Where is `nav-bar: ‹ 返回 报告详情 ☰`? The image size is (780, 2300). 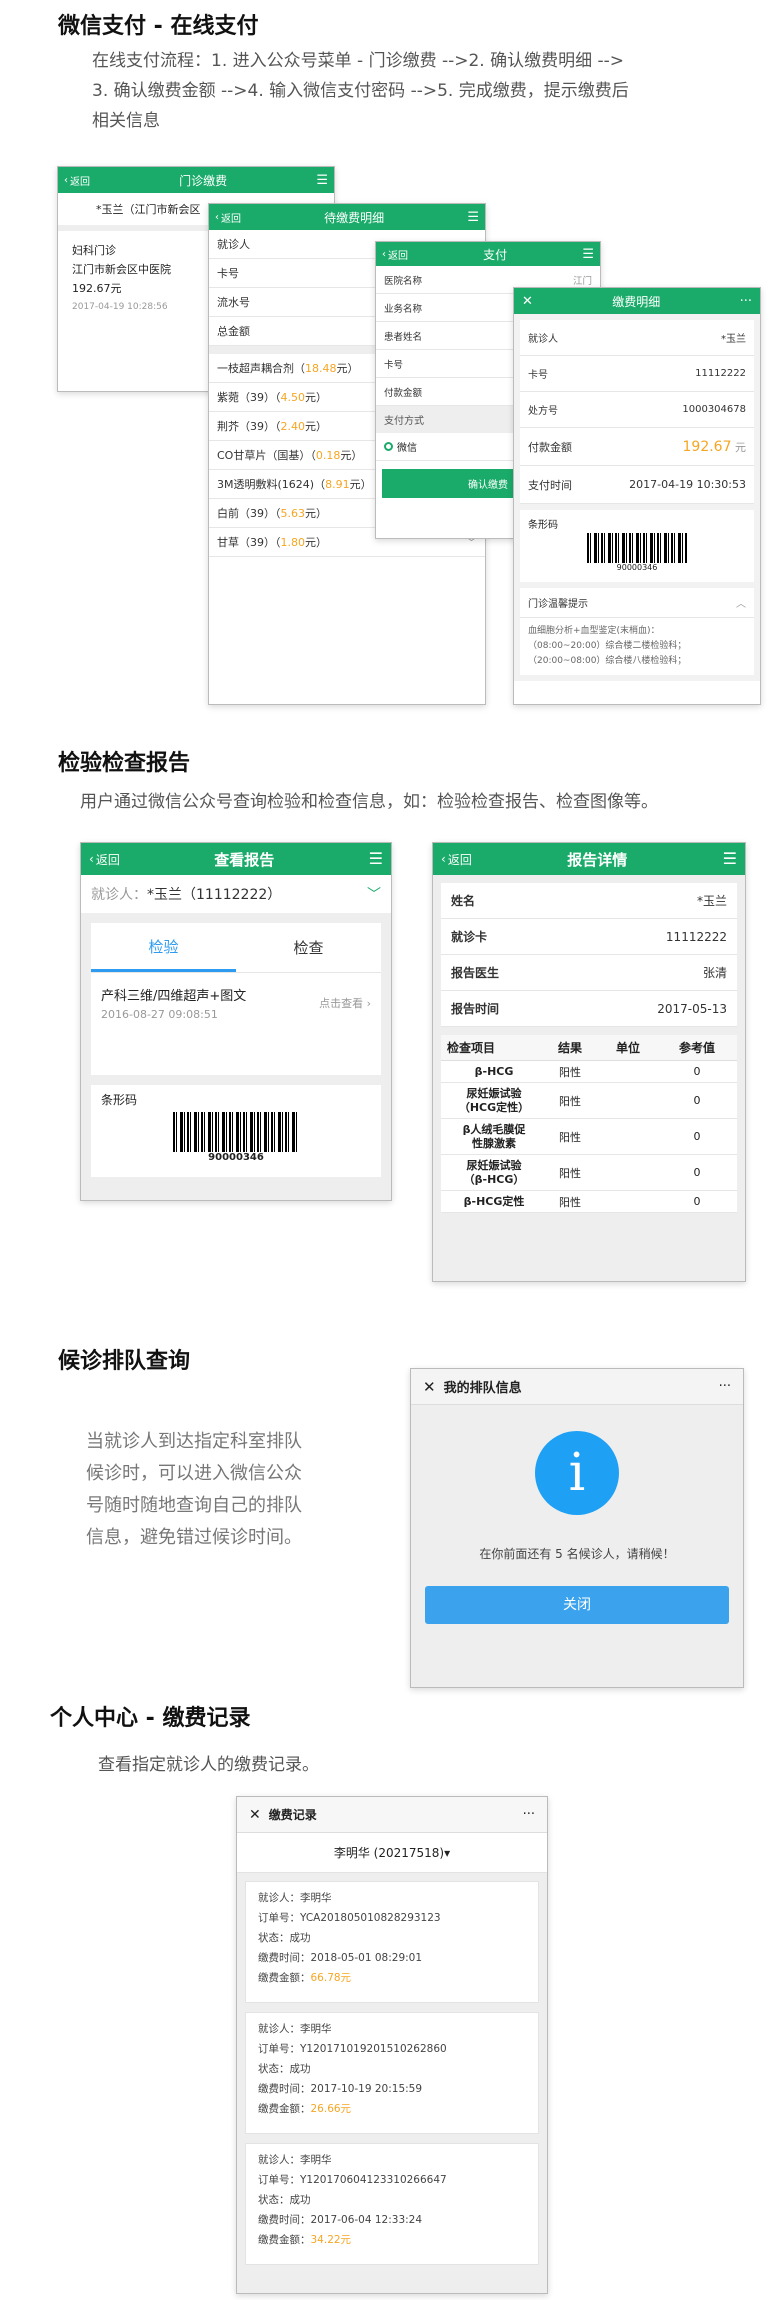 nav-bar: ‹ 返回 报告详情 ☰ is located at coordinates (589, 859).